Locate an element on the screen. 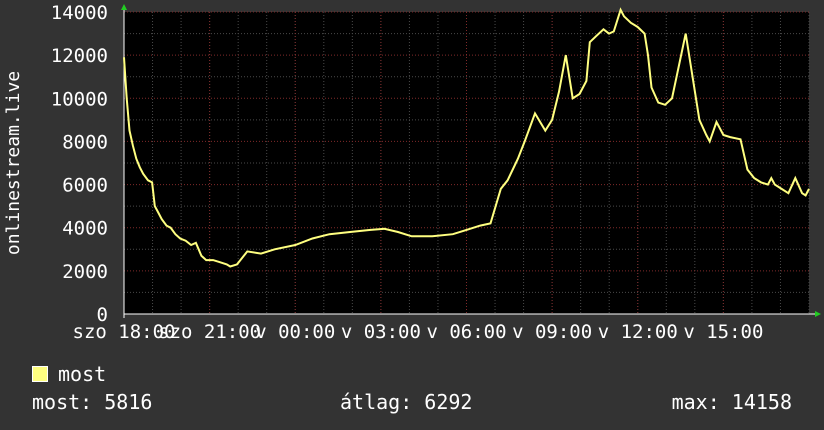 The width and height of the screenshot is (824, 430). y-tick-label: 4000 is located at coordinates (85, 229).